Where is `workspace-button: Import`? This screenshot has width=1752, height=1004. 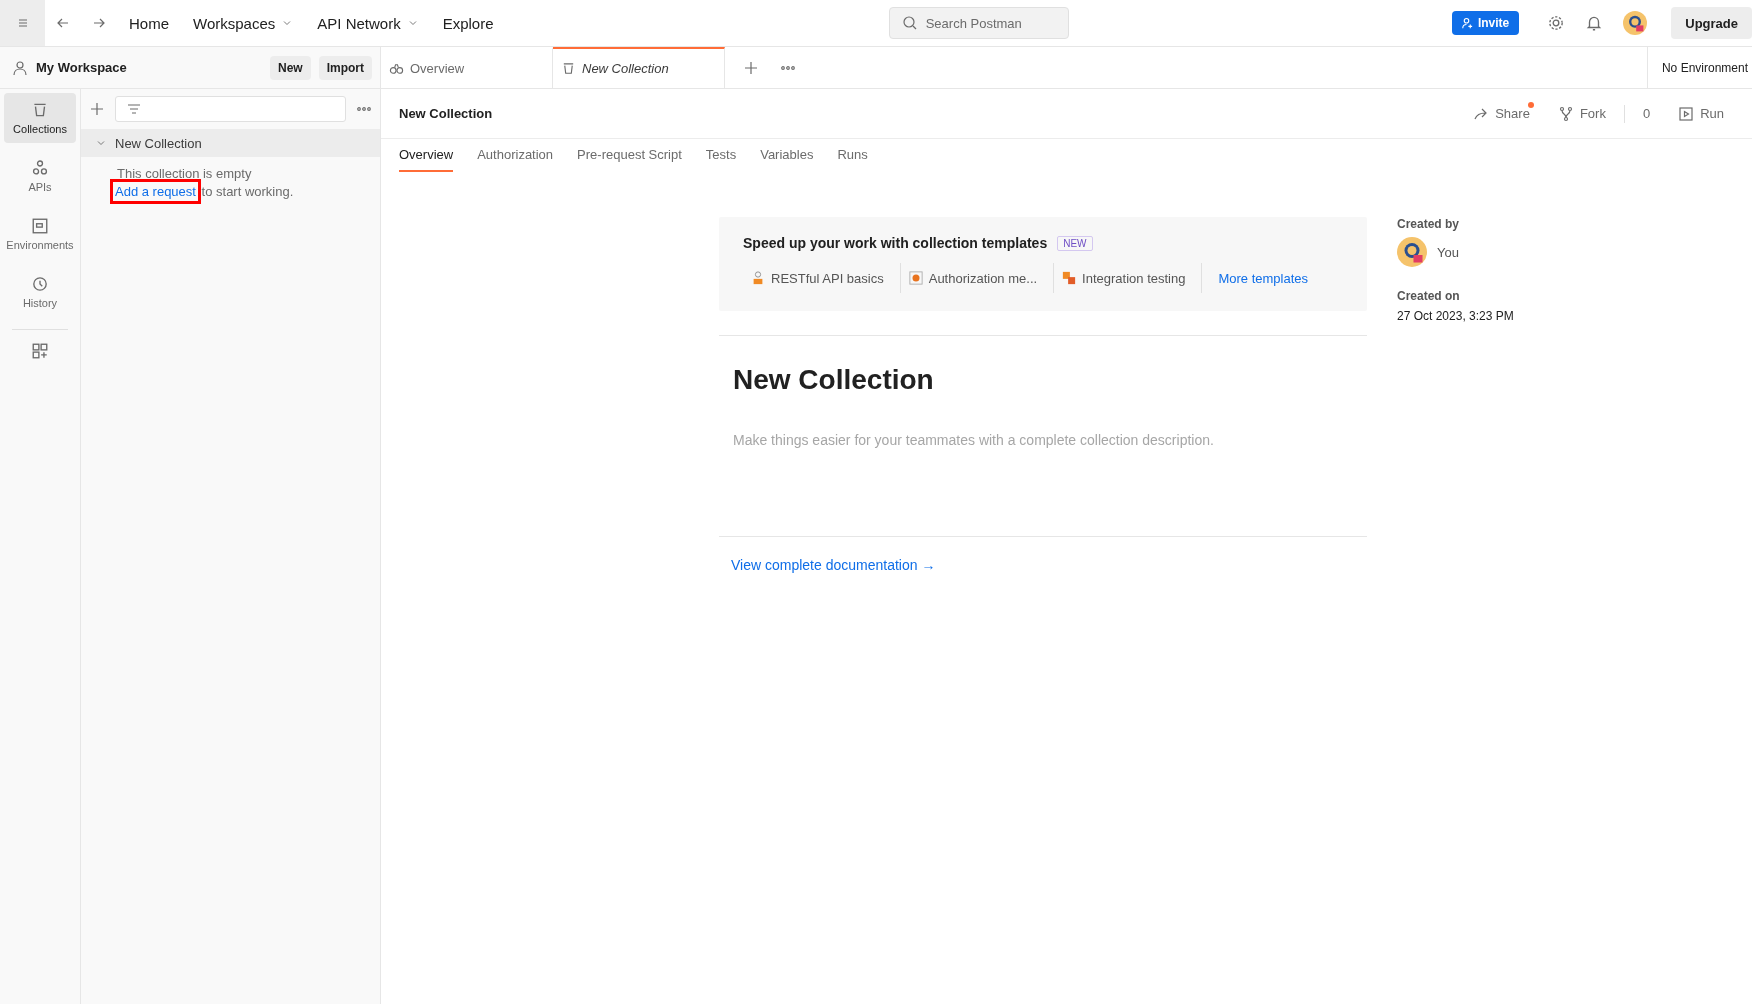 workspace-button: Import is located at coordinates (345, 67).